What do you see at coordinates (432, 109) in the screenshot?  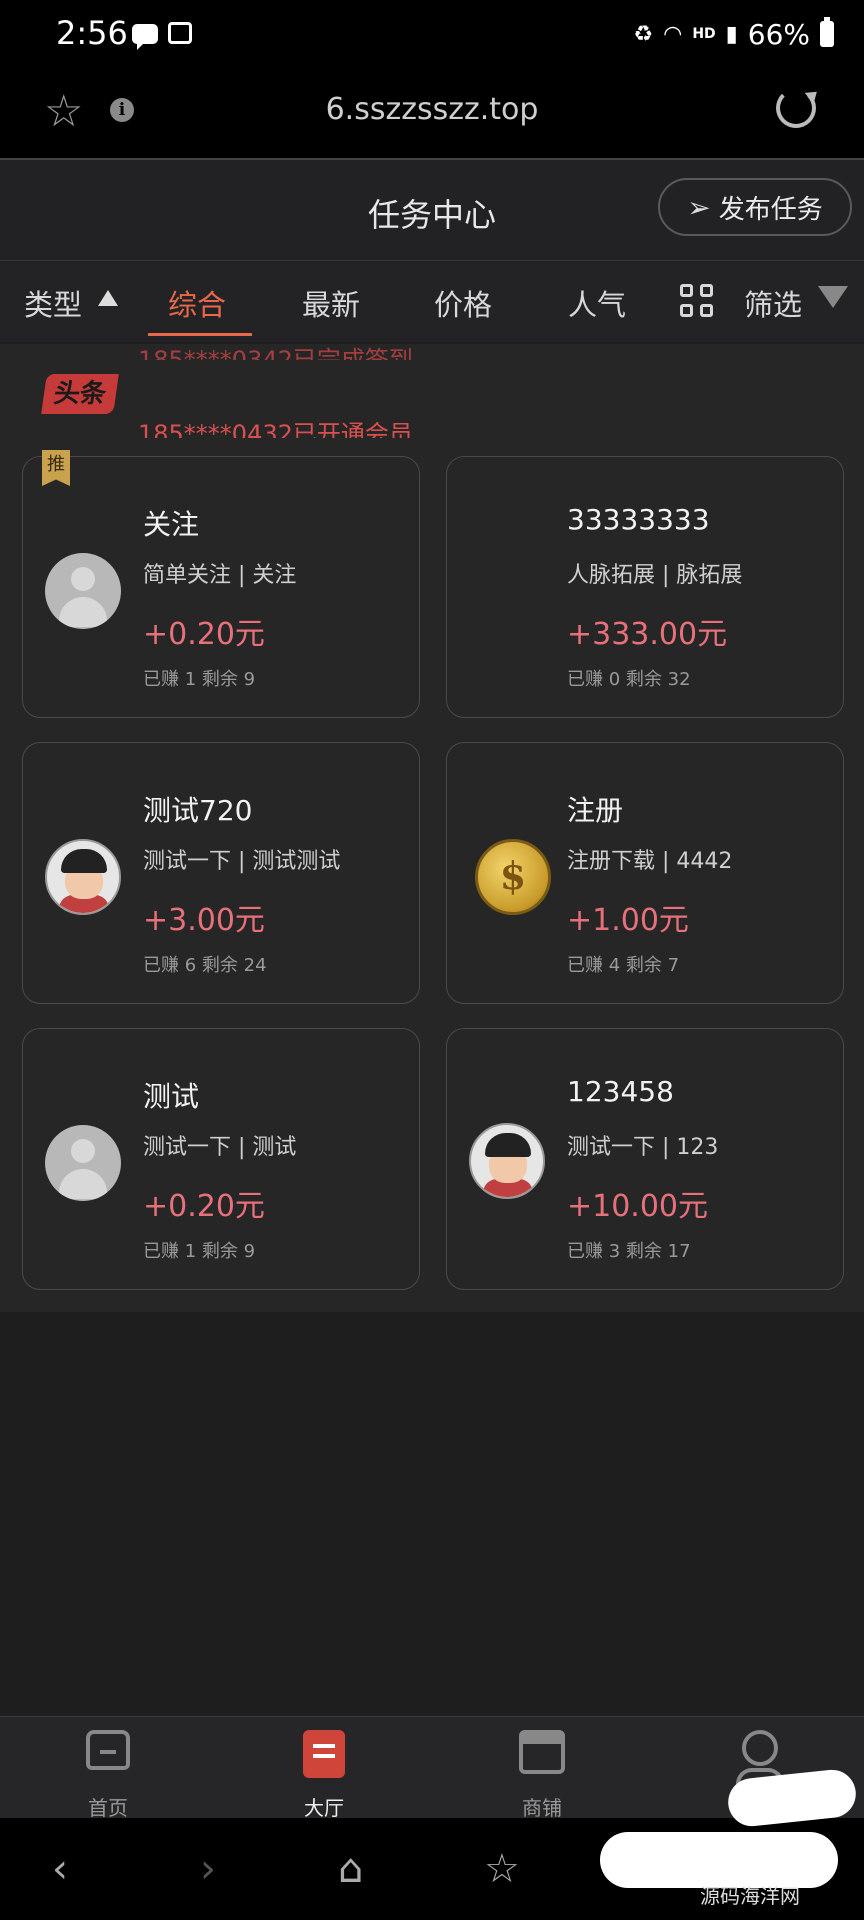 I see `url-text: 6.sszzsszz.top` at bounding box center [432, 109].